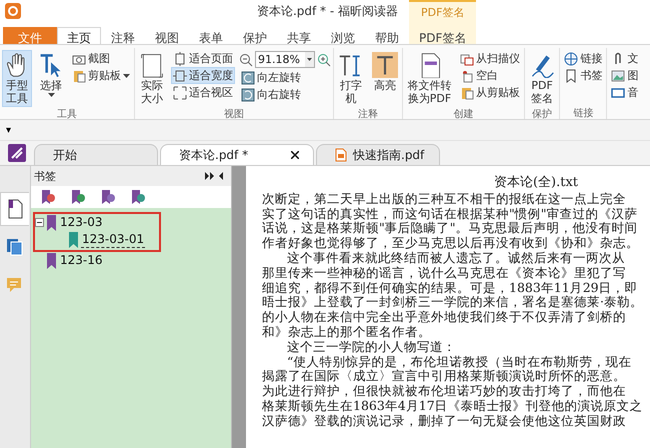  I want to click on move-bookmark-icon, so click(108, 197).